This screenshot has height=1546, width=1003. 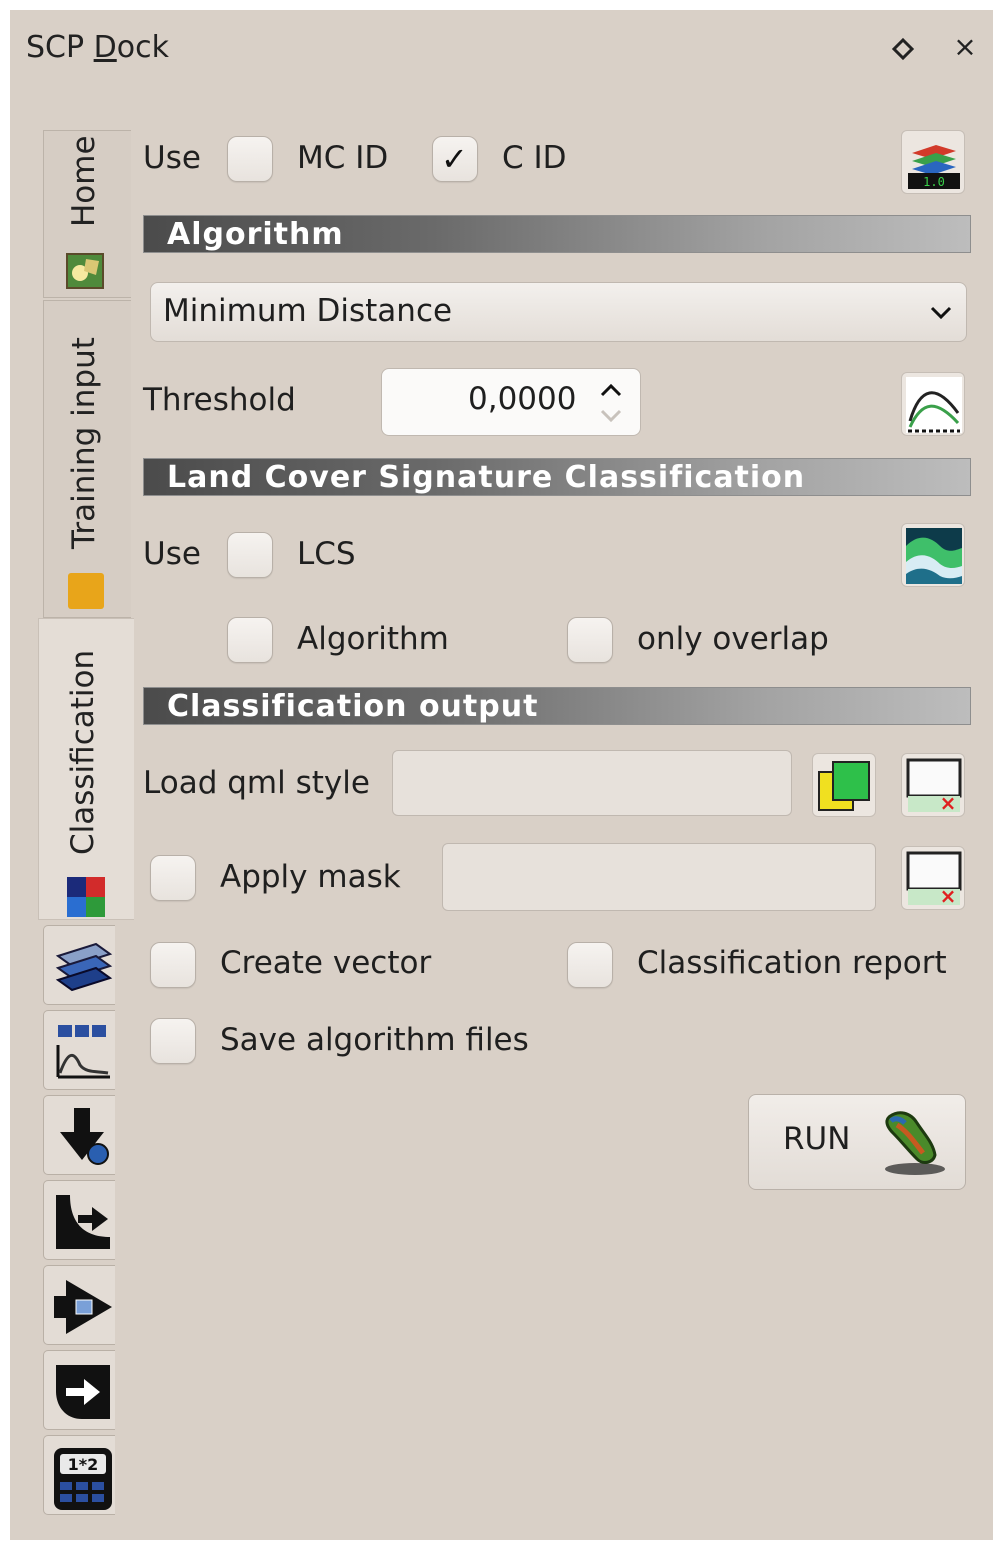 I want to click on band-processing-button, so click(x=79, y=1390).